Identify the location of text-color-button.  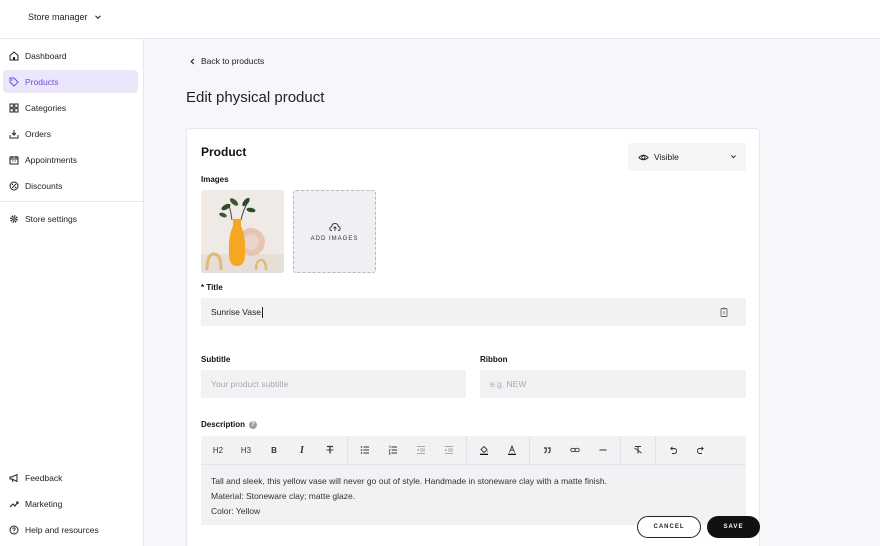
(512, 450).